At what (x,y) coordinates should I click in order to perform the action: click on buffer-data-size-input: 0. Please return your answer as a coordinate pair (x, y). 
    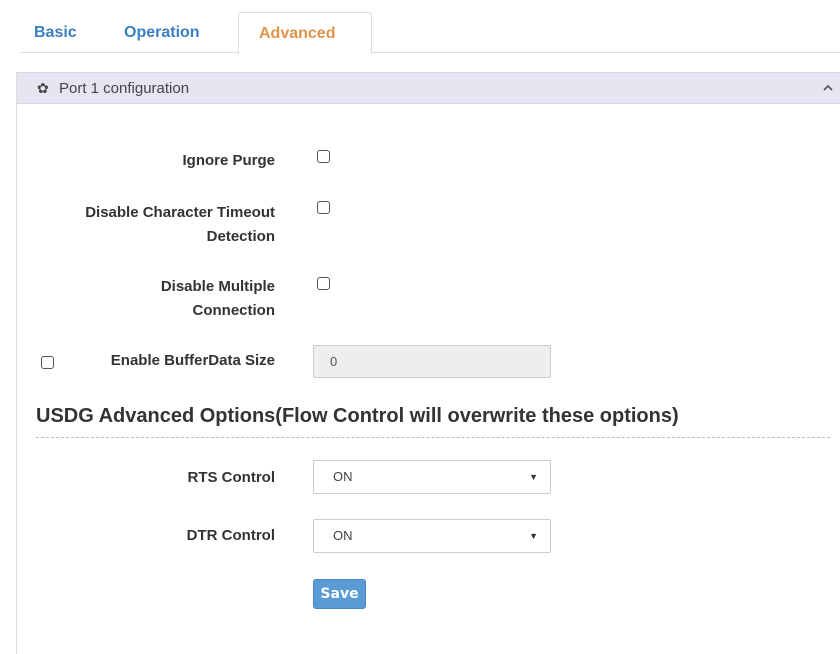
    Looking at the image, I should click on (432, 361).